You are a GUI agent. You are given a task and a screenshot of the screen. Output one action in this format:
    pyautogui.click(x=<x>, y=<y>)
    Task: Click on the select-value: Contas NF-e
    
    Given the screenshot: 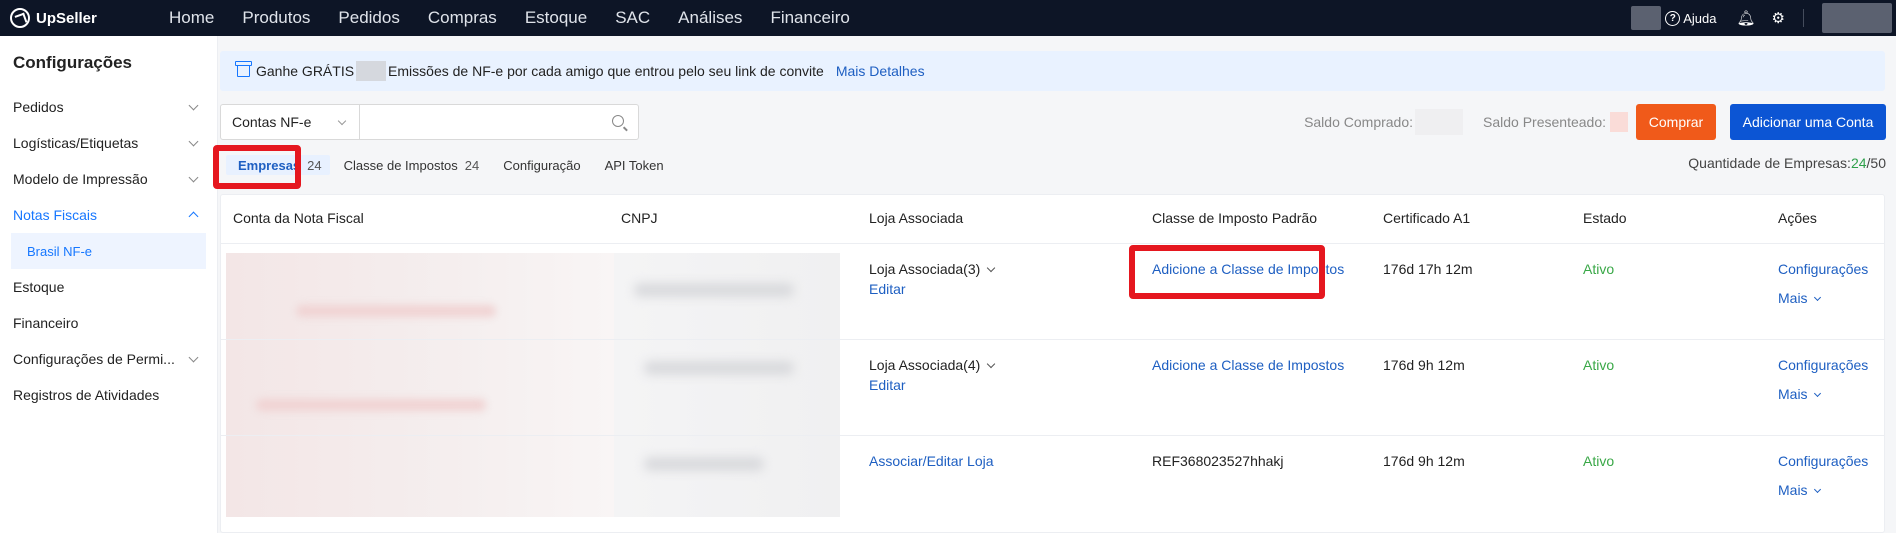 What is the action you would take?
    pyautogui.click(x=272, y=122)
    